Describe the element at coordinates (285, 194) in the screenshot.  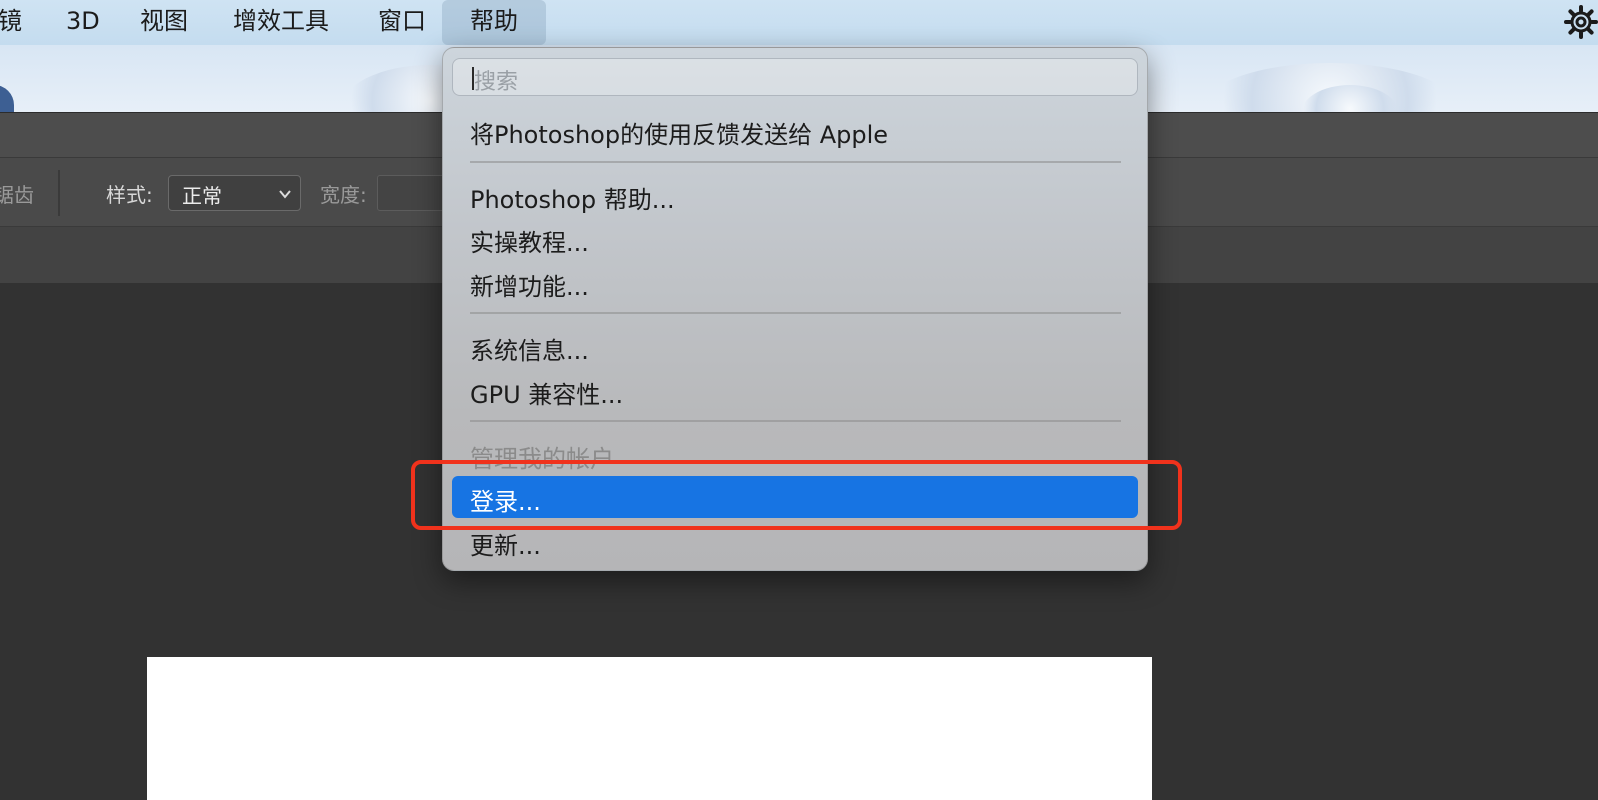
I see `chevron-down-icon` at that location.